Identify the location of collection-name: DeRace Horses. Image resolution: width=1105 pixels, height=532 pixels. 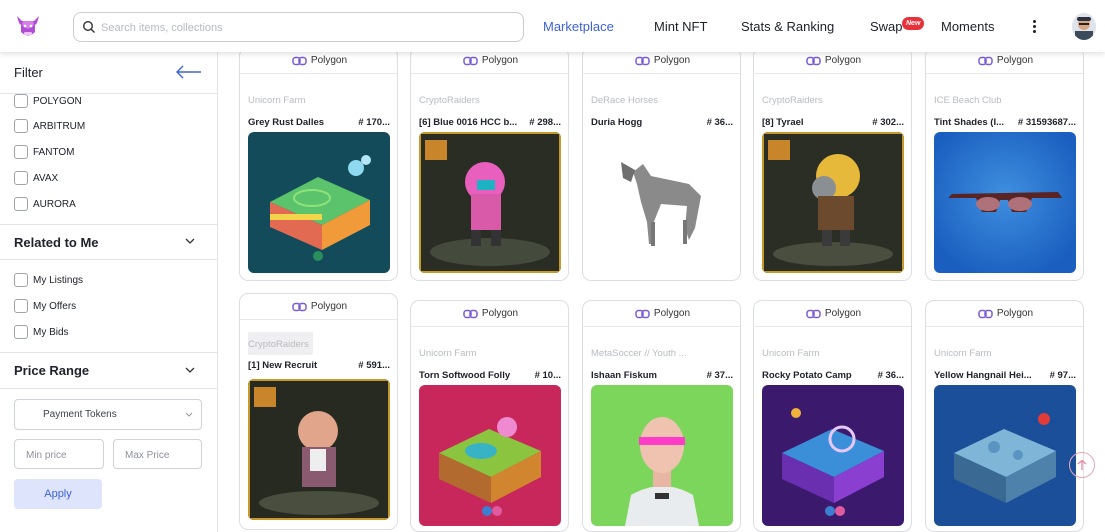
(624, 100).